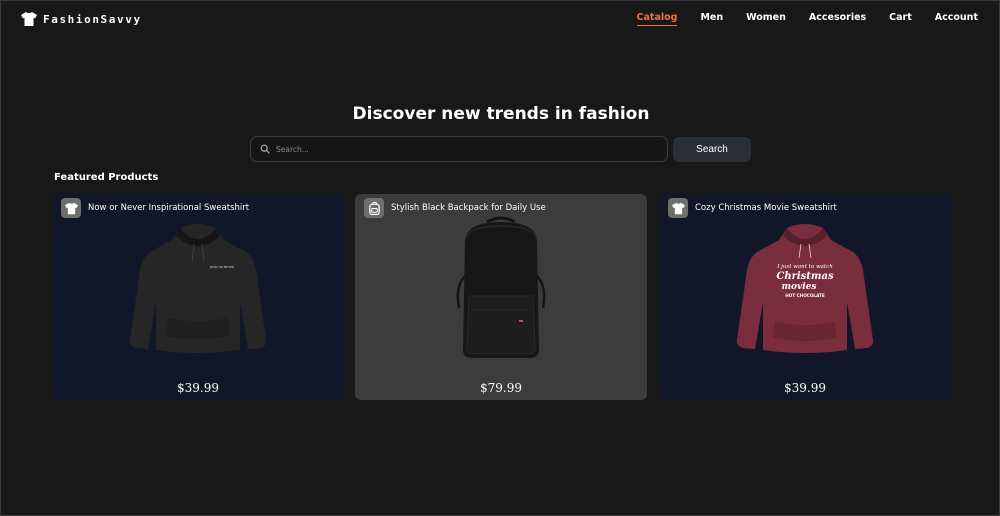 The height and width of the screenshot is (516, 1000). What do you see at coordinates (92, 19) in the screenshot?
I see `brand-name: FashionSavvy` at bounding box center [92, 19].